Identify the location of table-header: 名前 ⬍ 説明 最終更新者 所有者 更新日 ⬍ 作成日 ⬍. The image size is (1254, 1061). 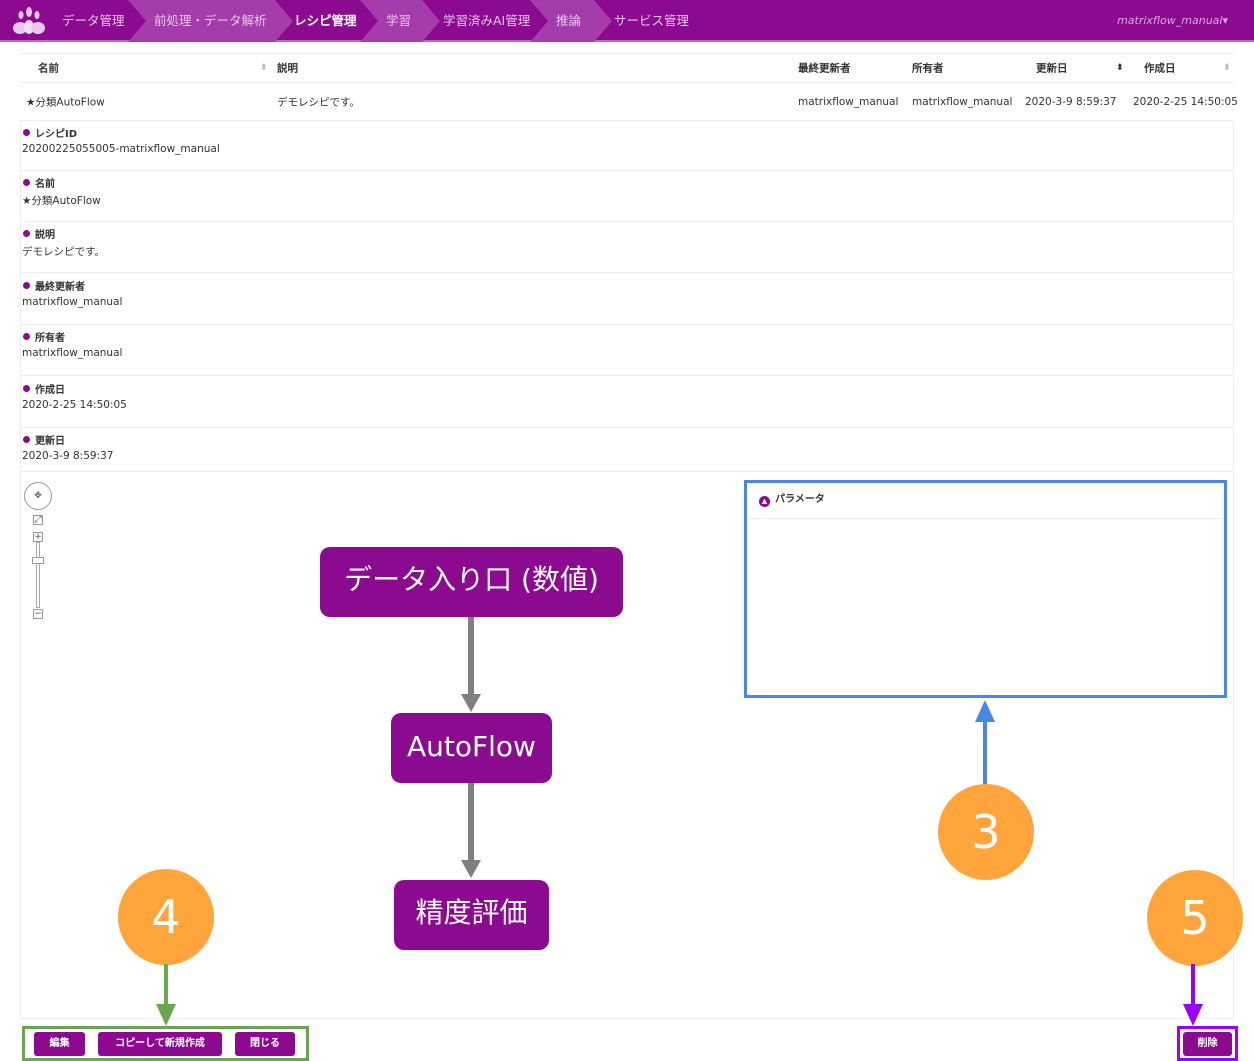
(627, 68).